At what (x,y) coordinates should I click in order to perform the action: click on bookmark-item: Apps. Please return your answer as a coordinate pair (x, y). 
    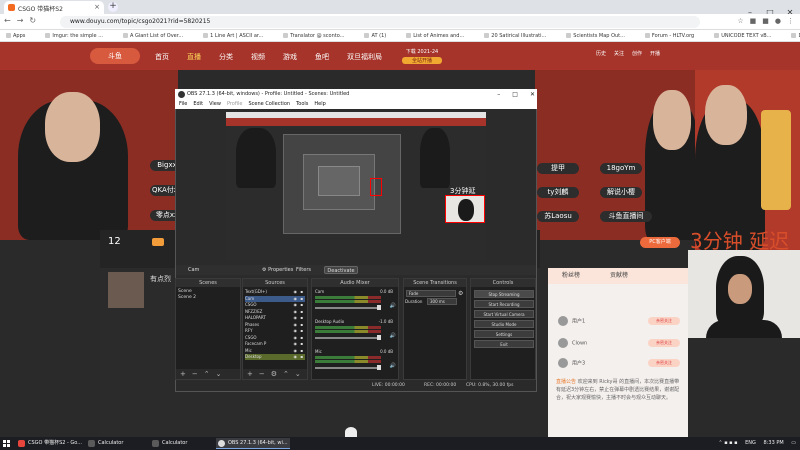
    Looking at the image, I should click on (20, 36).